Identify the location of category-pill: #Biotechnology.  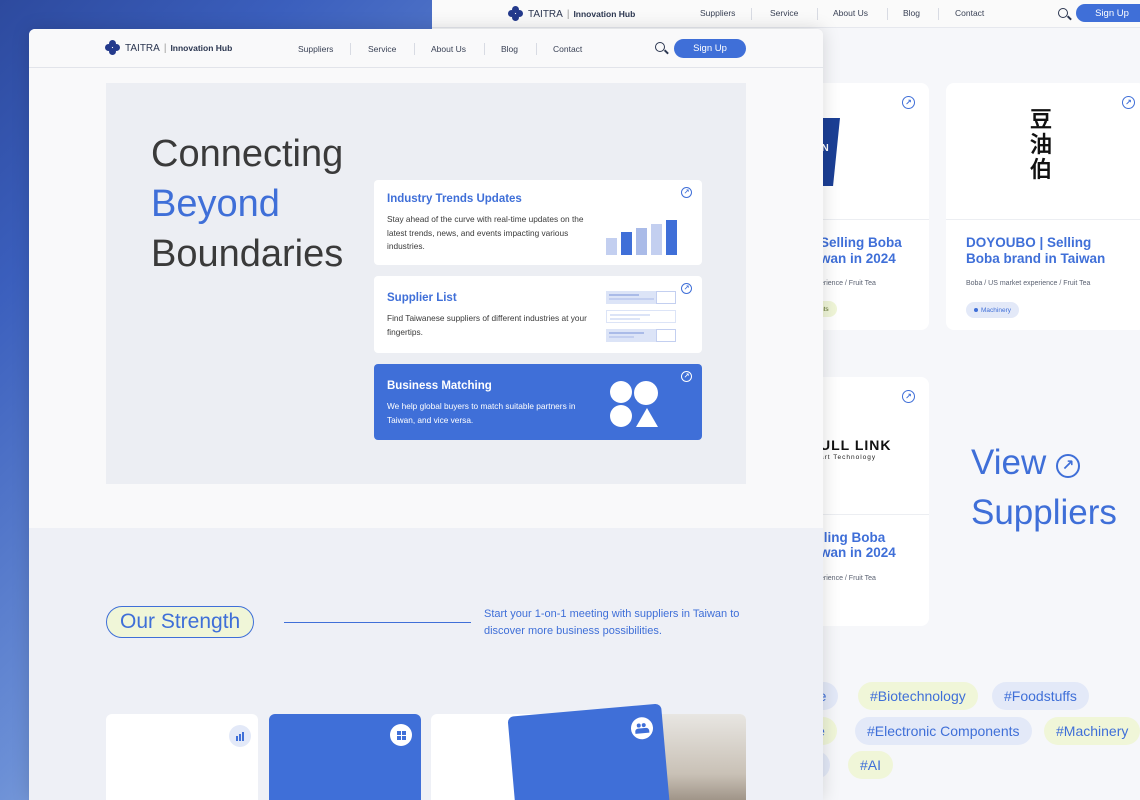
(918, 696).